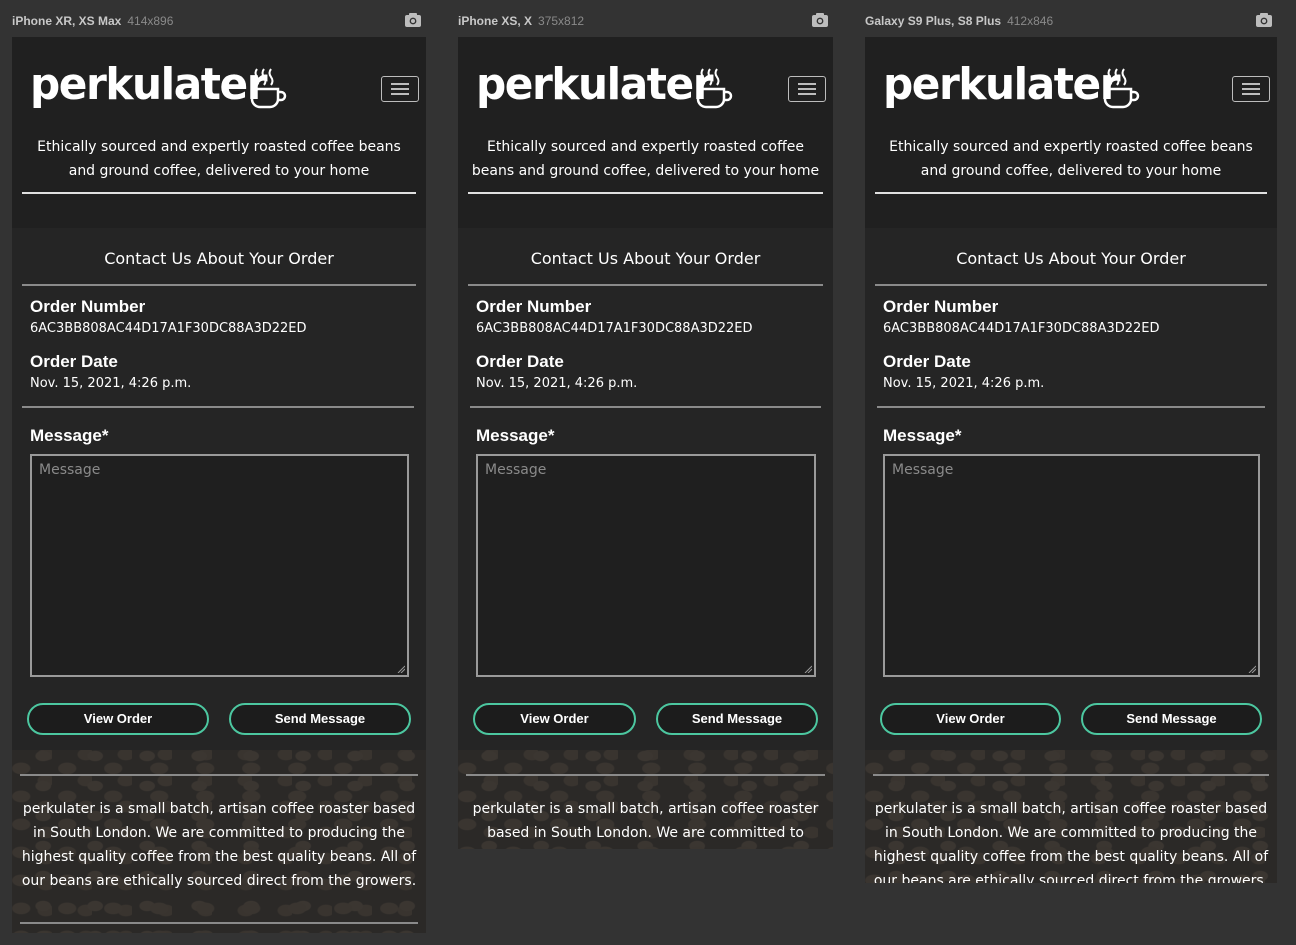 This screenshot has height=945, width=1296. I want to click on footer-divider-bottom, so click(219, 923).